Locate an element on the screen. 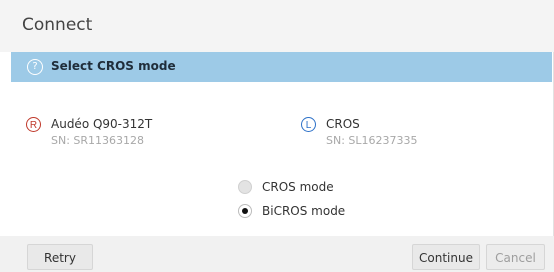 The height and width of the screenshot is (272, 554). dialog-footer: Retry Continue Cancel is located at coordinates (277, 254).